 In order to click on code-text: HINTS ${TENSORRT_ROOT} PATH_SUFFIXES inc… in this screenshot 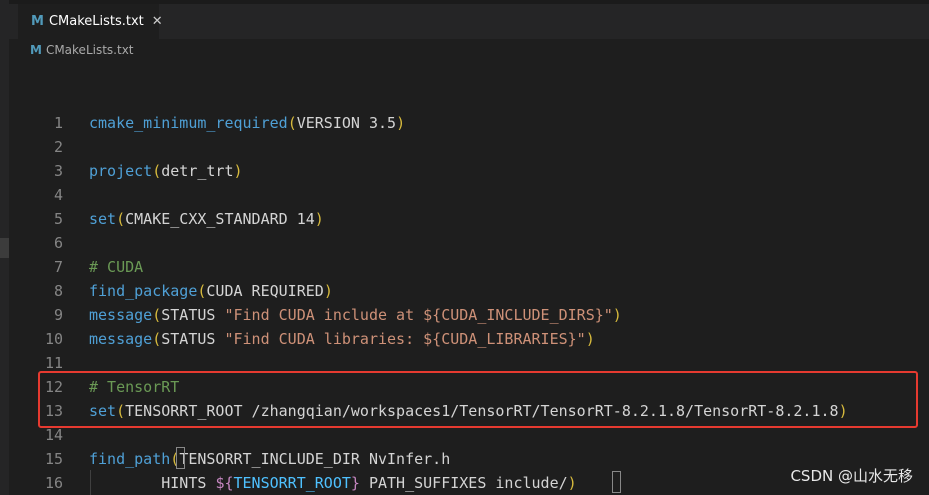, I will do `click(333, 483)`.